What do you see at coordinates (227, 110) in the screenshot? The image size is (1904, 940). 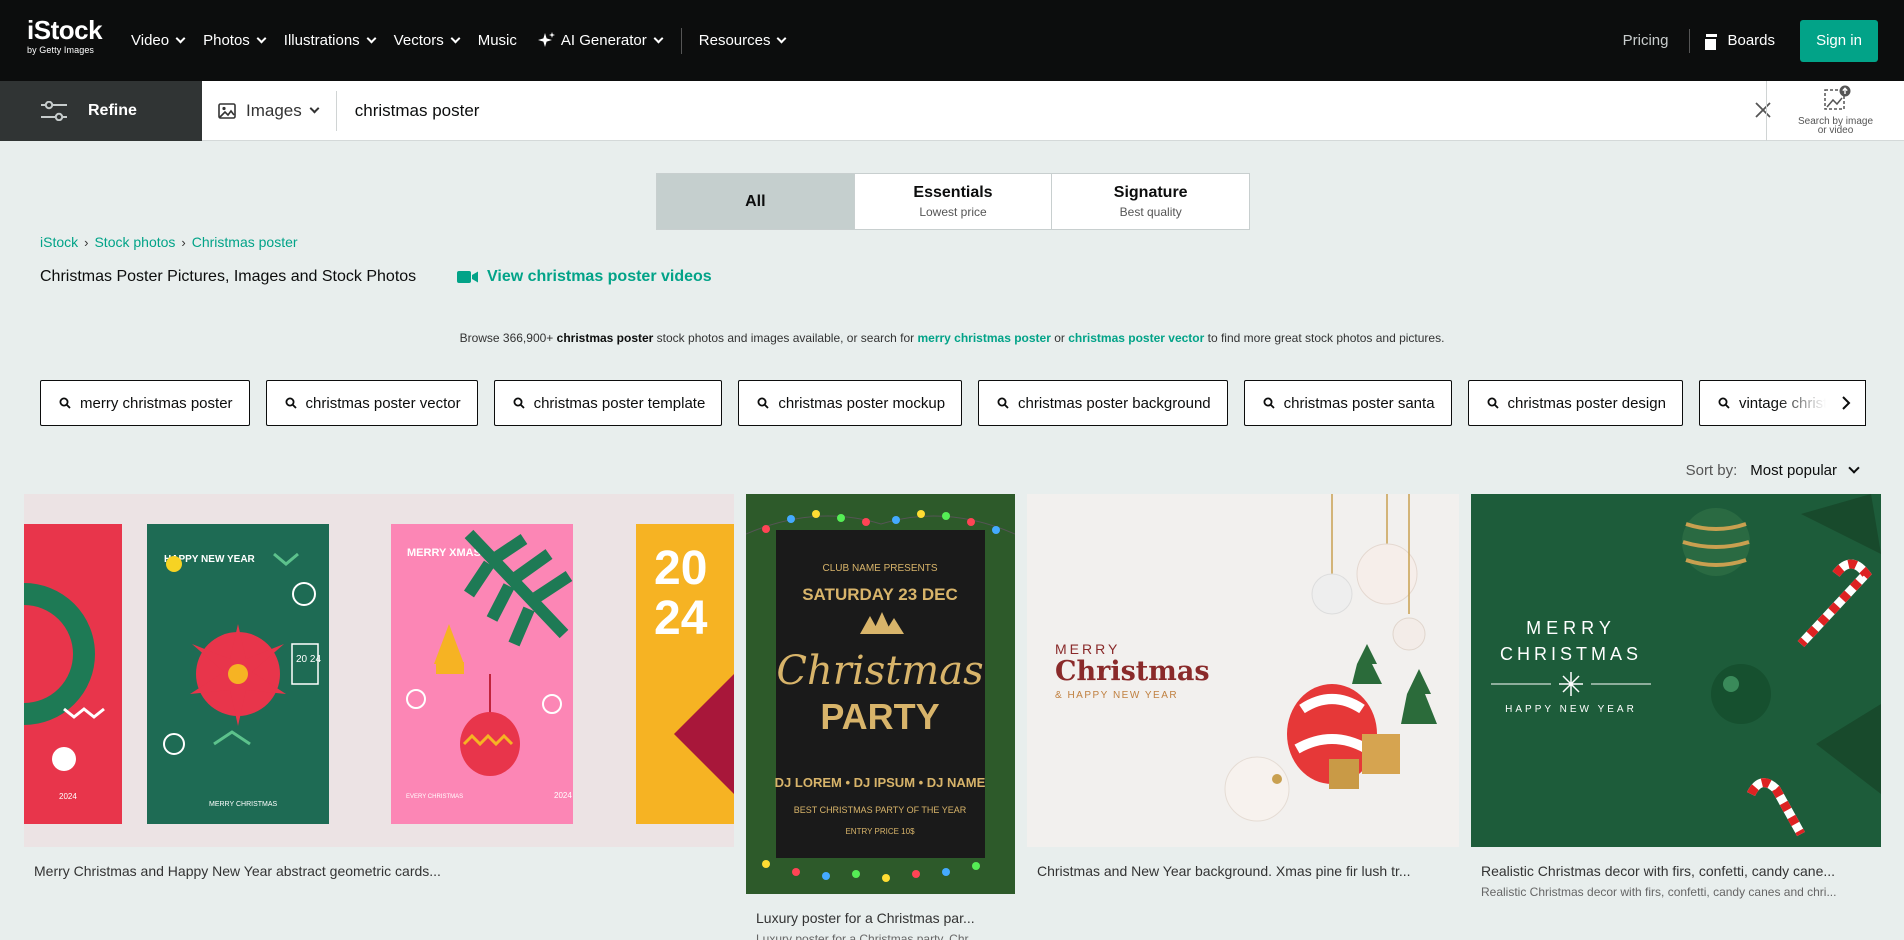 I see `image-icon` at bounding box center [227, 110].